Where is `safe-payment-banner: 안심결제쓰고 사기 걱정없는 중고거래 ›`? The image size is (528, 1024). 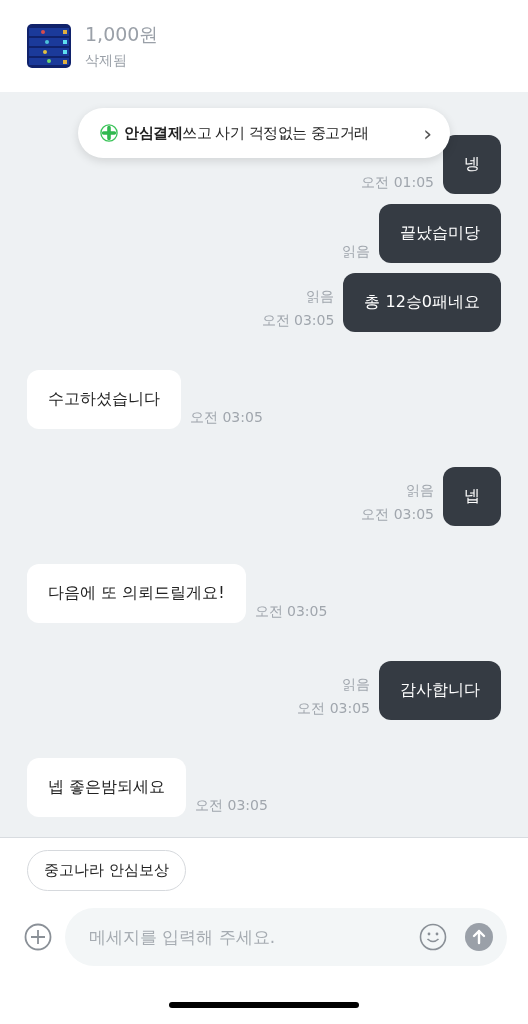
safe-payment-banner: 안심결제쓰고 사기 걱정없는 중고거래 › is located at coordinates (264, 133).